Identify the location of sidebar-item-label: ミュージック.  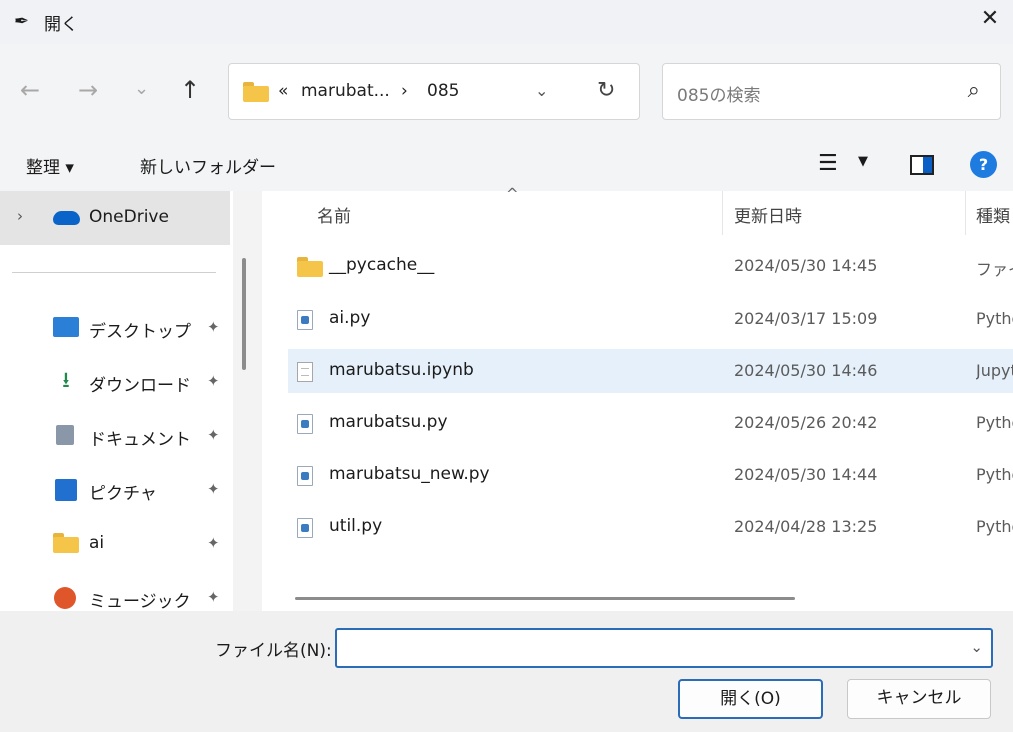
(140, 602).